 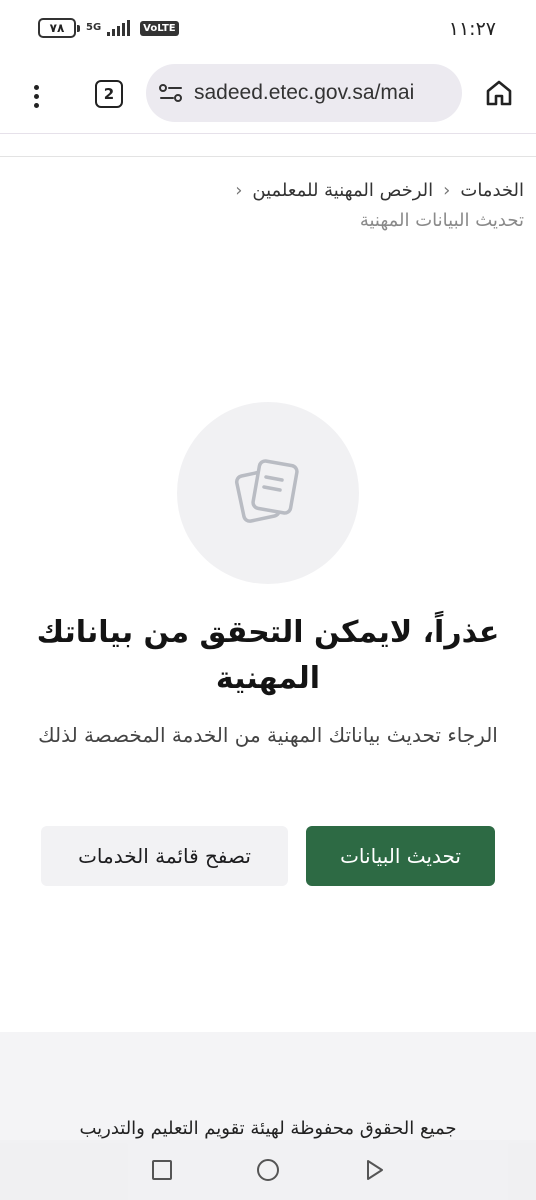 I want to click on breadcrumb: الخدمات ‹ الرخص المهنية للمعلمين ‹, so click(x=379, y=190).